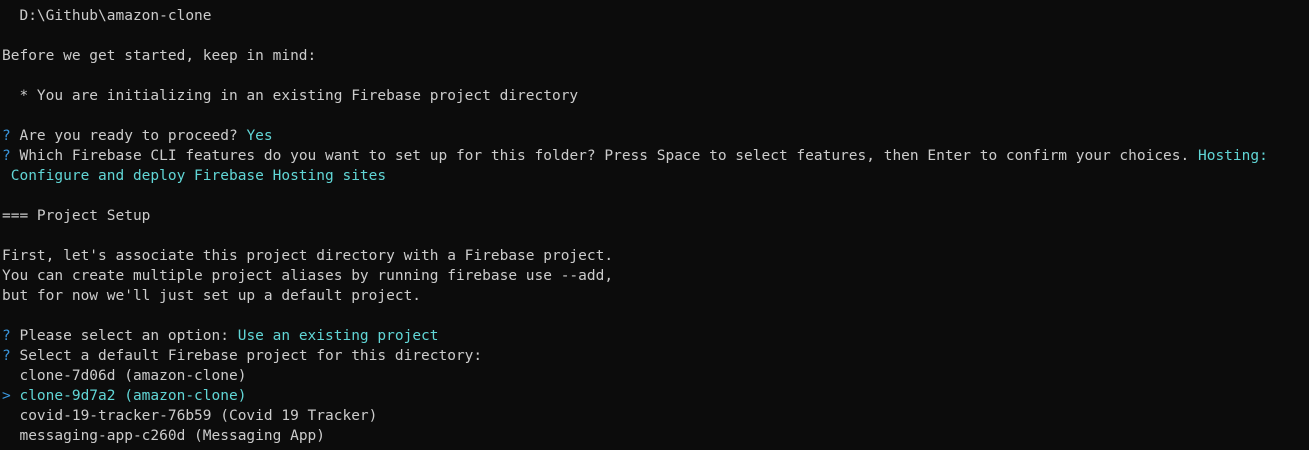 This screenshot has width=1309, height=450. What do you see at coordinates (159, 56) in the screenshot?
I see `before-start-text: Before we get started, keep in mind:` at bounding box center [159, 56].